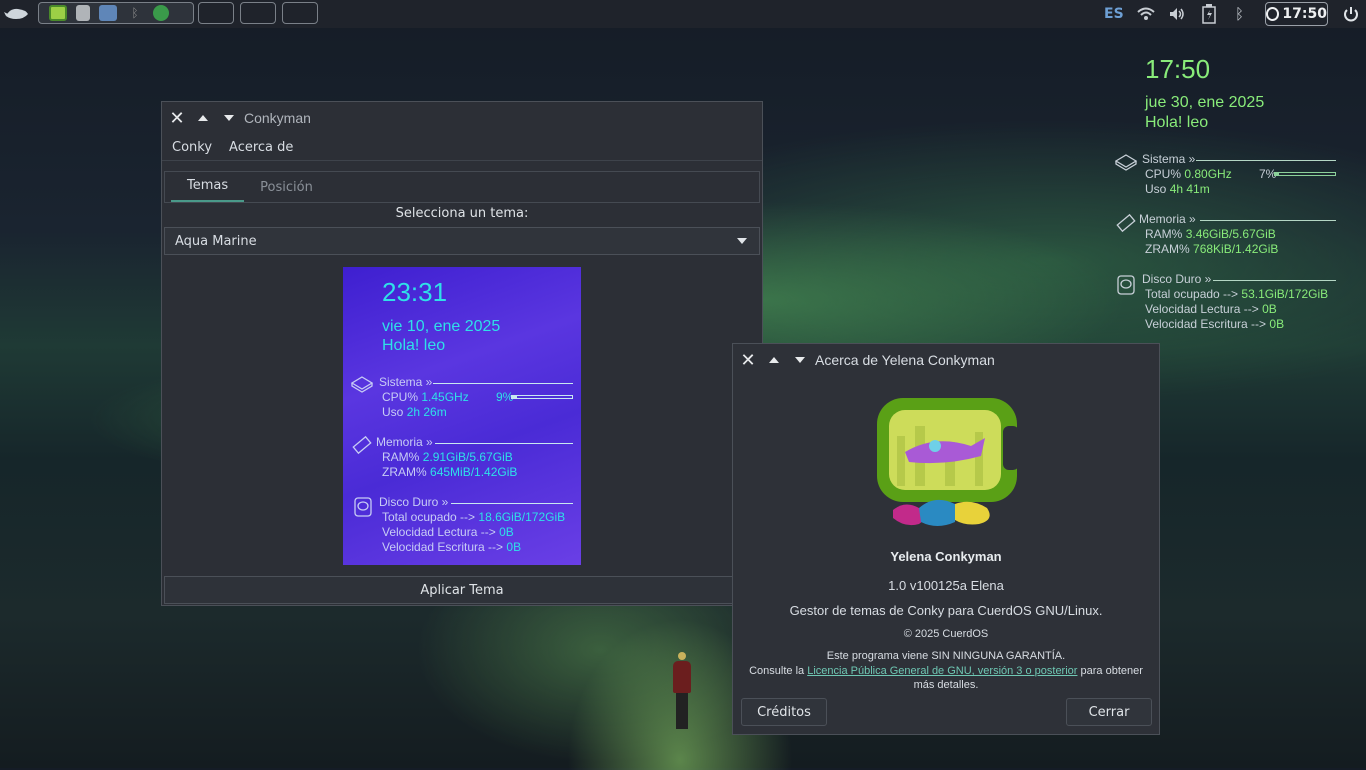 Image resolution: width=1366 pixels, height=770 pixels. I want to click on license-prefix: Consulte la, so click(777, 671).